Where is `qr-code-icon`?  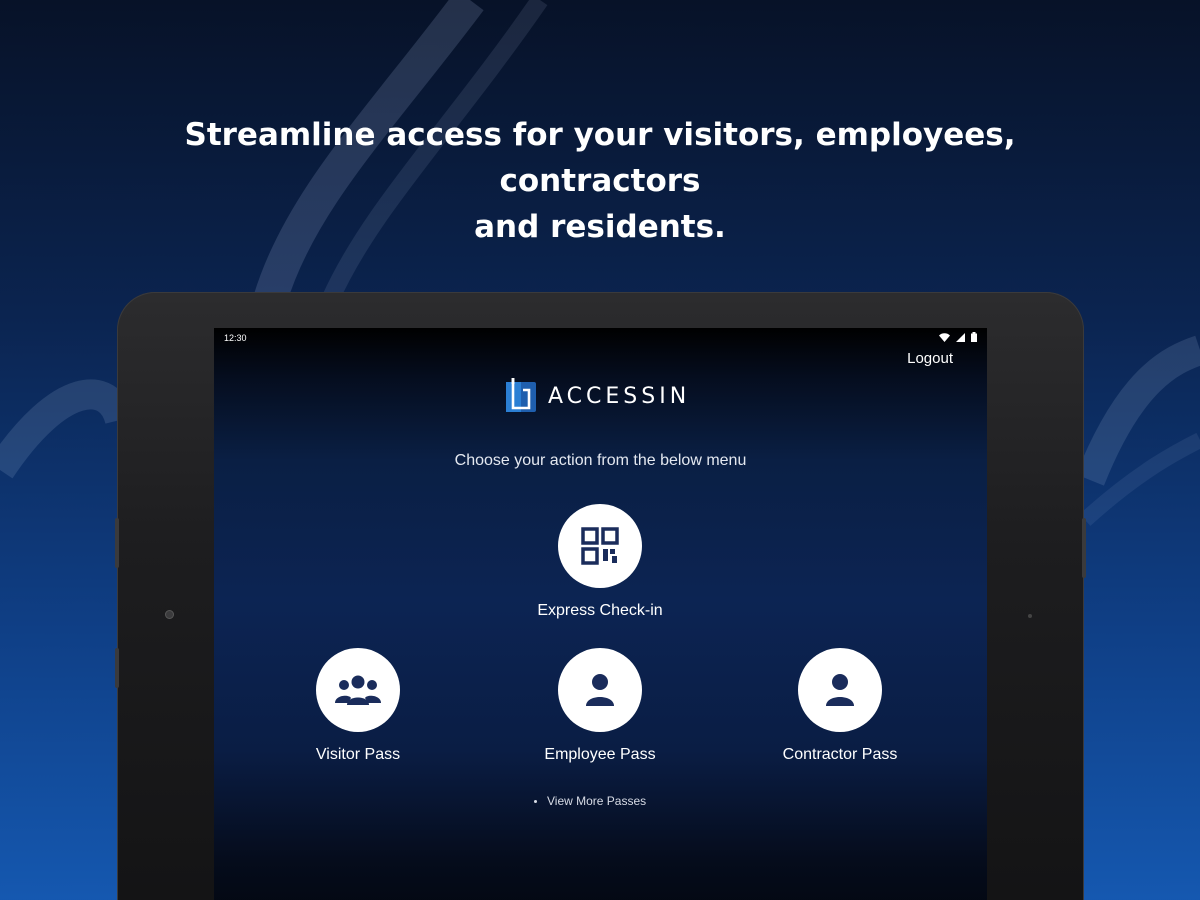
qr-code-icon is located at coordinates (600, 546).